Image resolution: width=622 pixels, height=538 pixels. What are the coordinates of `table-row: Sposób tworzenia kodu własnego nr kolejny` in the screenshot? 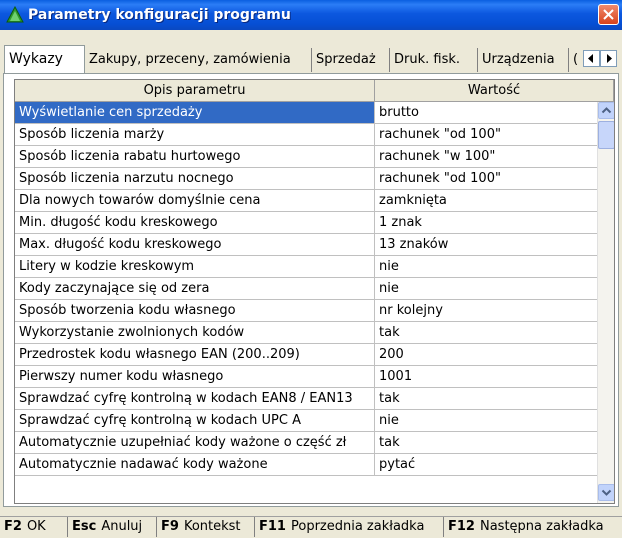 It's located at (306, 311).